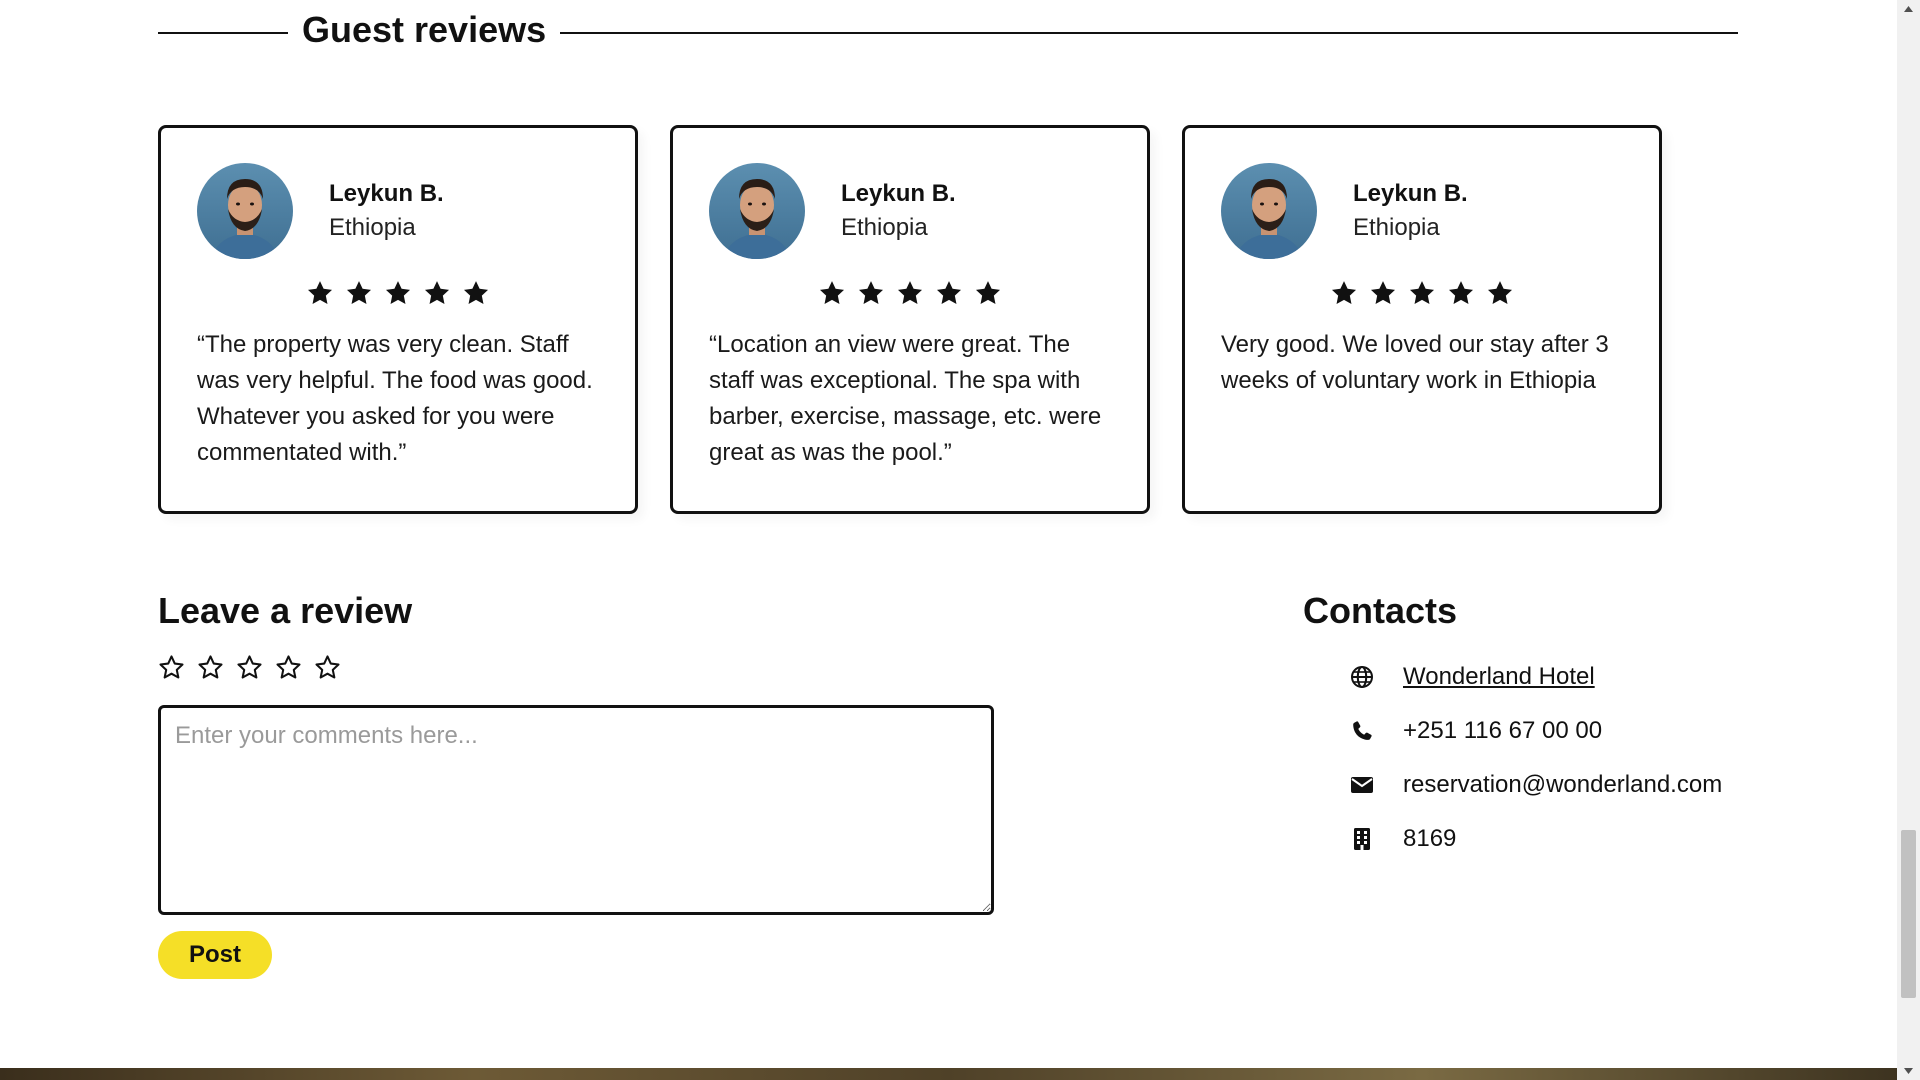  What do you see at coordinates (948, 1074) in the screenshot?
I see `footer-image-strip` at bounding box center [948, 1074].